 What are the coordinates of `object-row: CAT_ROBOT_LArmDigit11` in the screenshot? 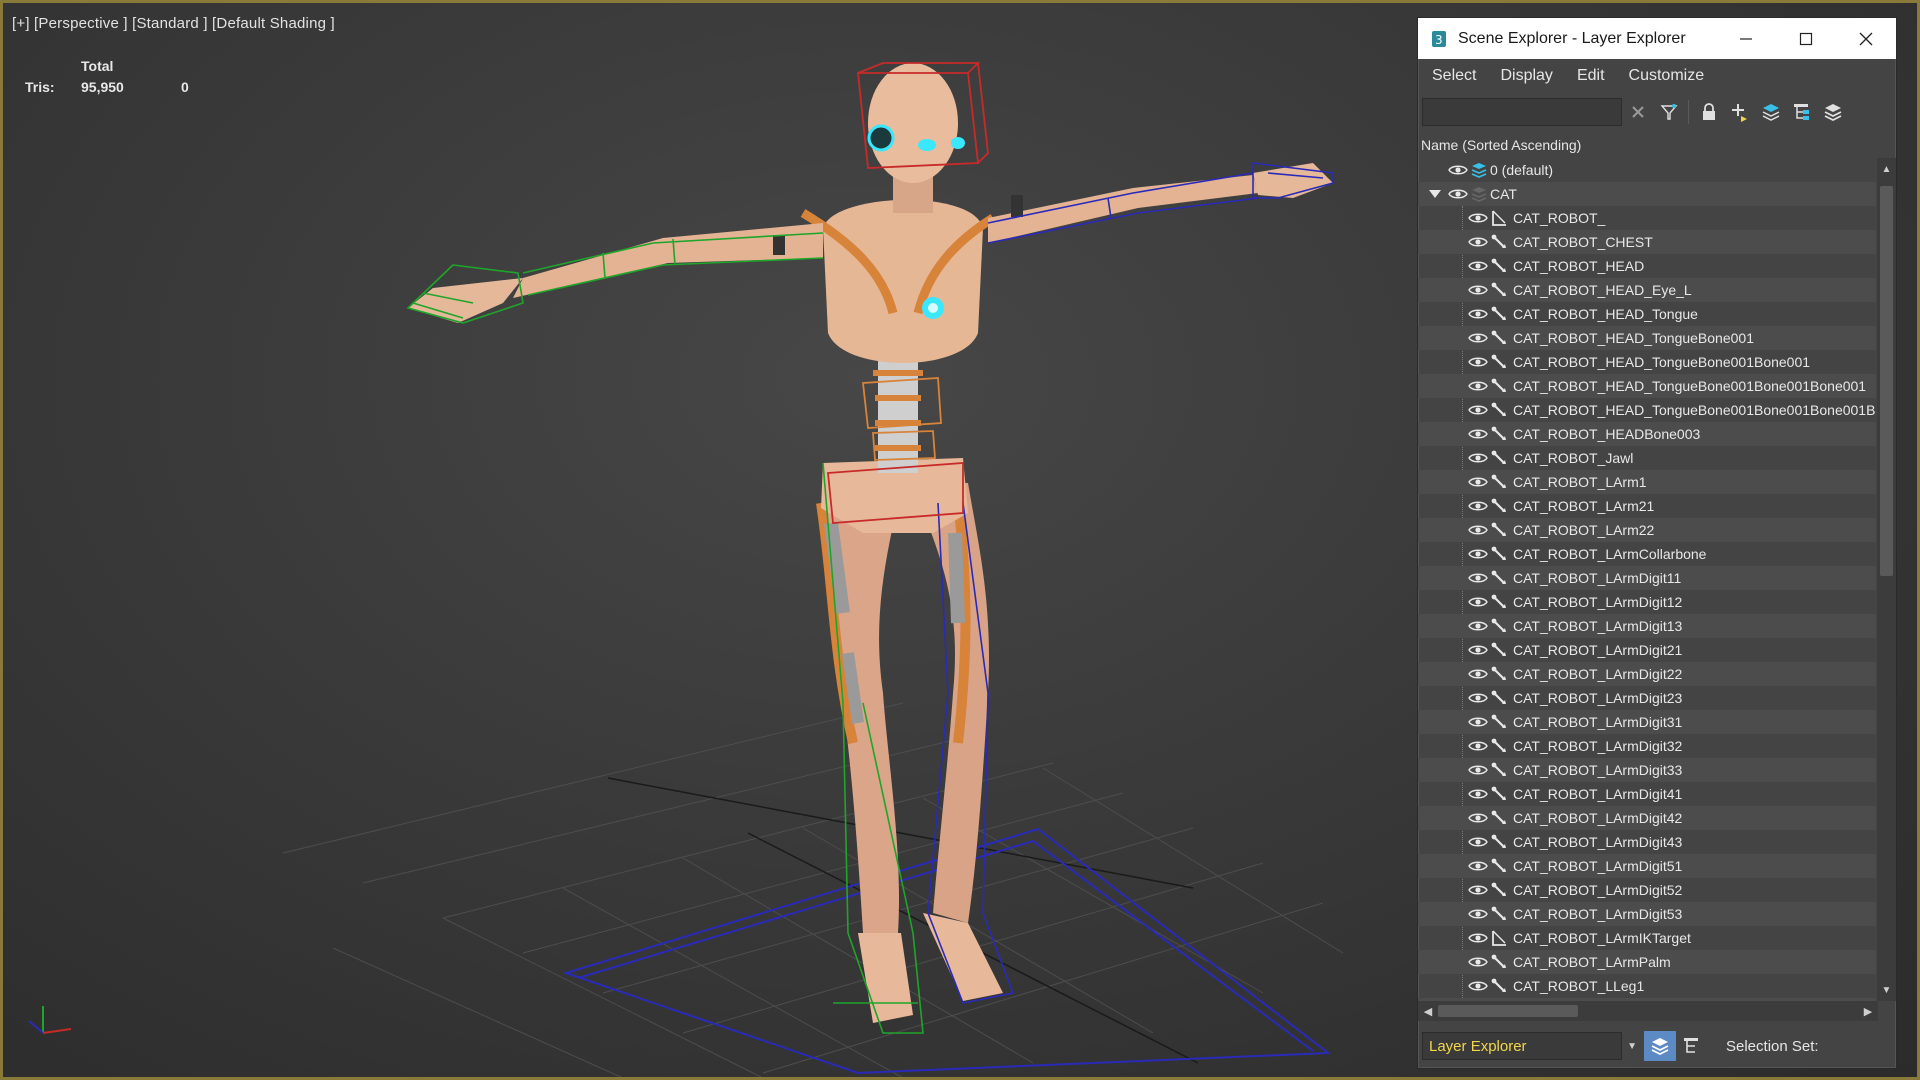 It's located at (1647, 578).